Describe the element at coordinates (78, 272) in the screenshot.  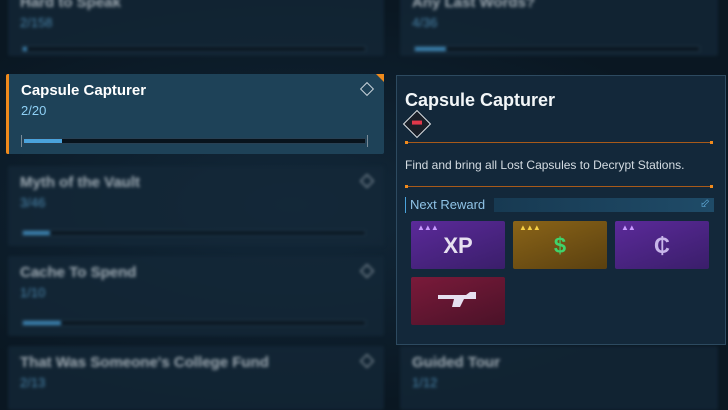
I see `card-title: Cache To Spend` at that location.